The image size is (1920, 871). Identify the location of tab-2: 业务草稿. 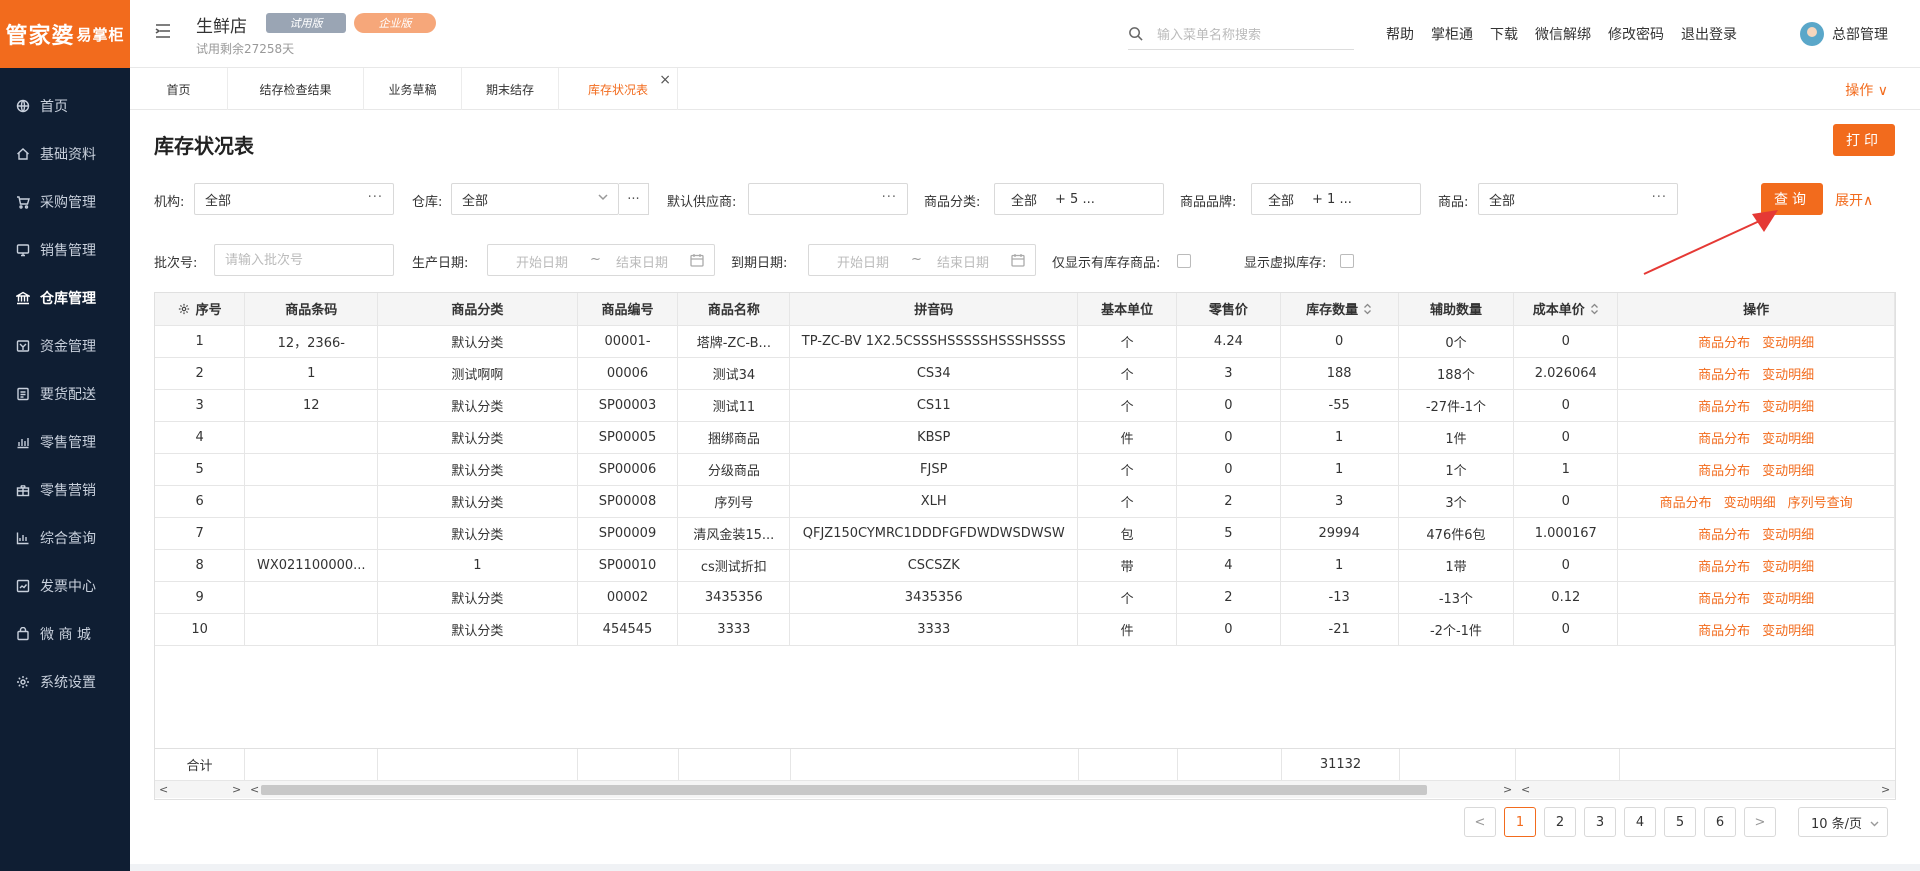
(413, 89).